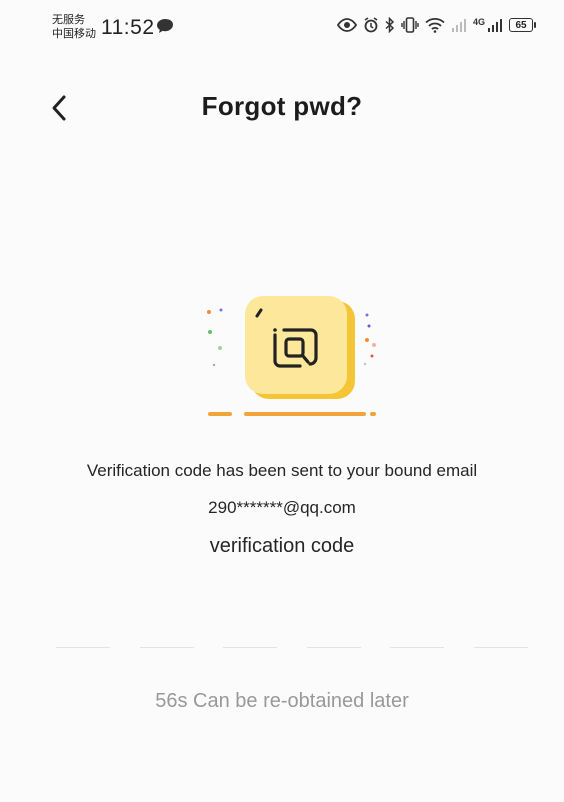  What do you see at coordinates (282, 507) in the screenshot?
I see `masked-email: 290*******@qq.com` at bounding box center [282, 507].